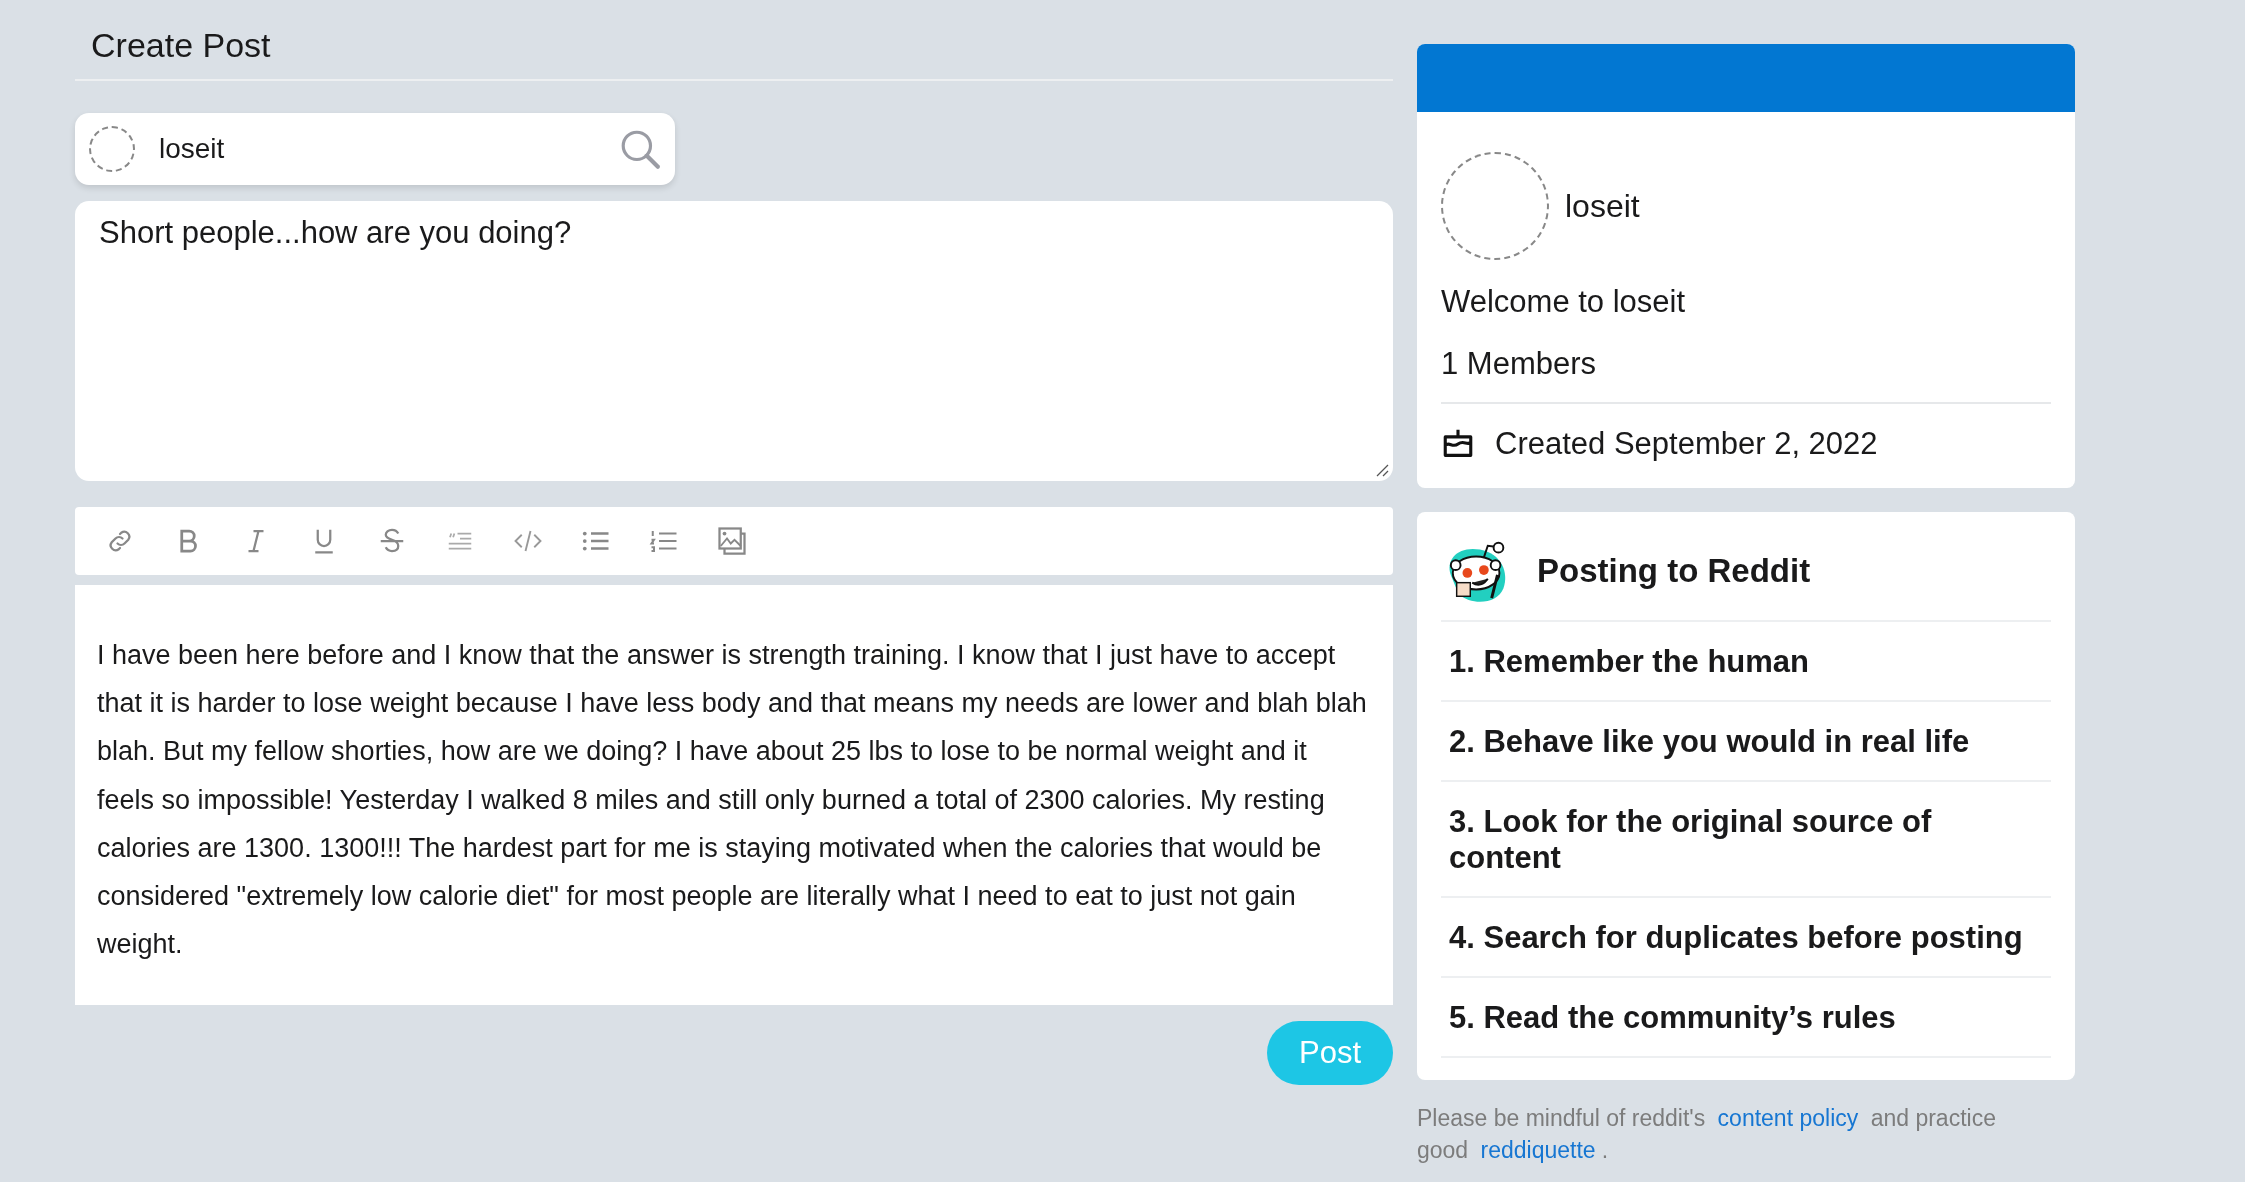 The height and width of the screenshot is (1182, 2245). What do you see at coordinates (1686, 444) in the screenshot?
I see `created-date: Created September 2, 2022` at bounding box center [1686, 444].